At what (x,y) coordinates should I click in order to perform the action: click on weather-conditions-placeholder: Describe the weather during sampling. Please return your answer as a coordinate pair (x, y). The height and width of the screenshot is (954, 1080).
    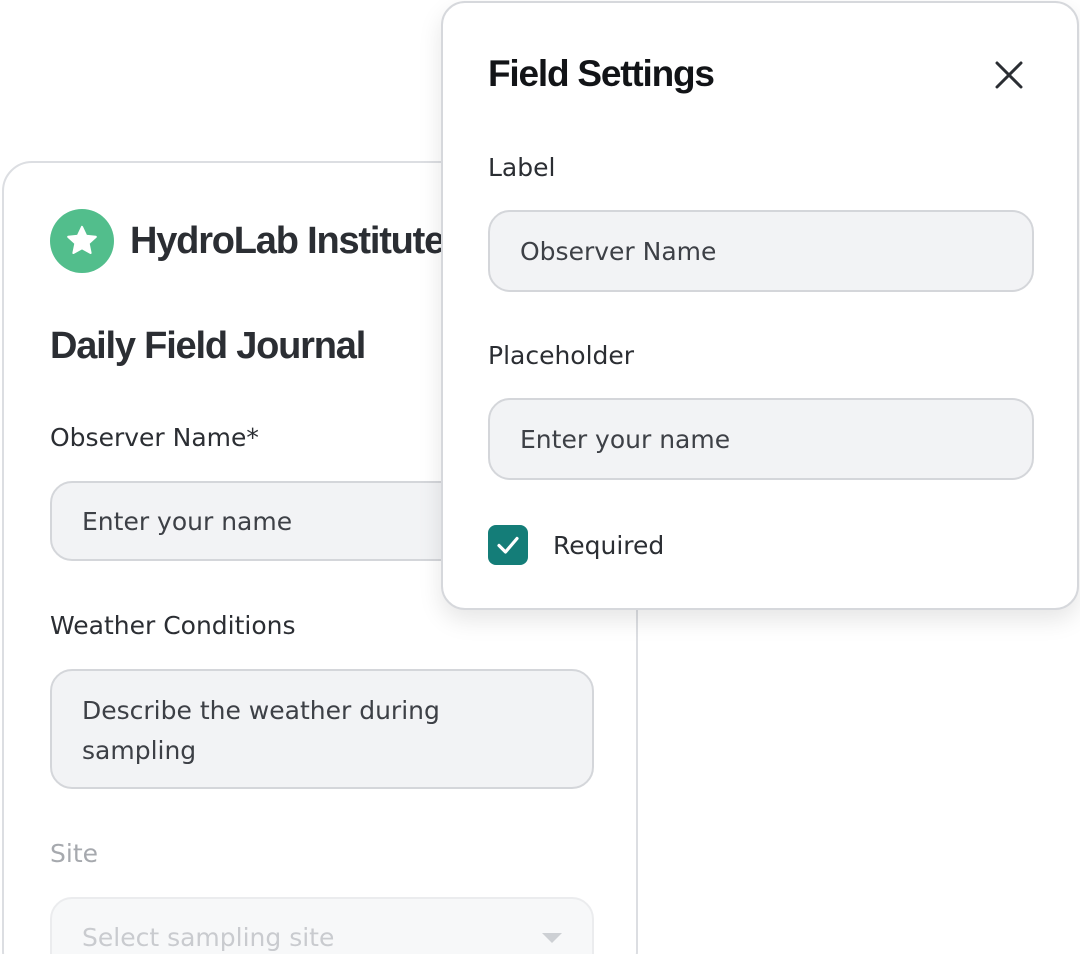
    Looking at the image, I should click on (261, 730).